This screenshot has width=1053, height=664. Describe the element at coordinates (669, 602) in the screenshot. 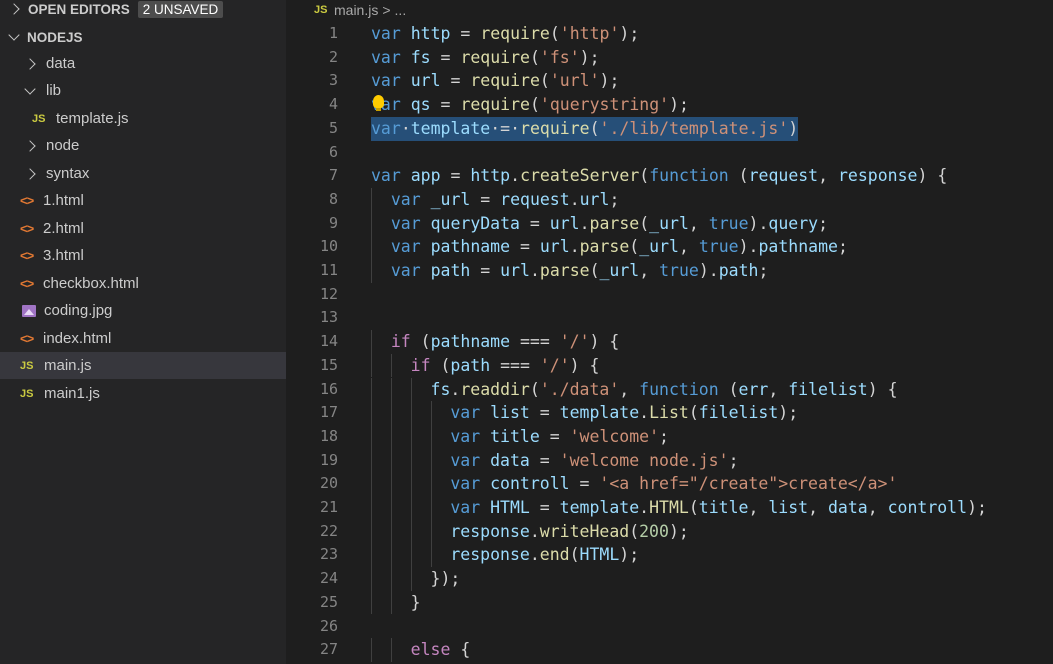

I see `code-line: 25}` at that location.